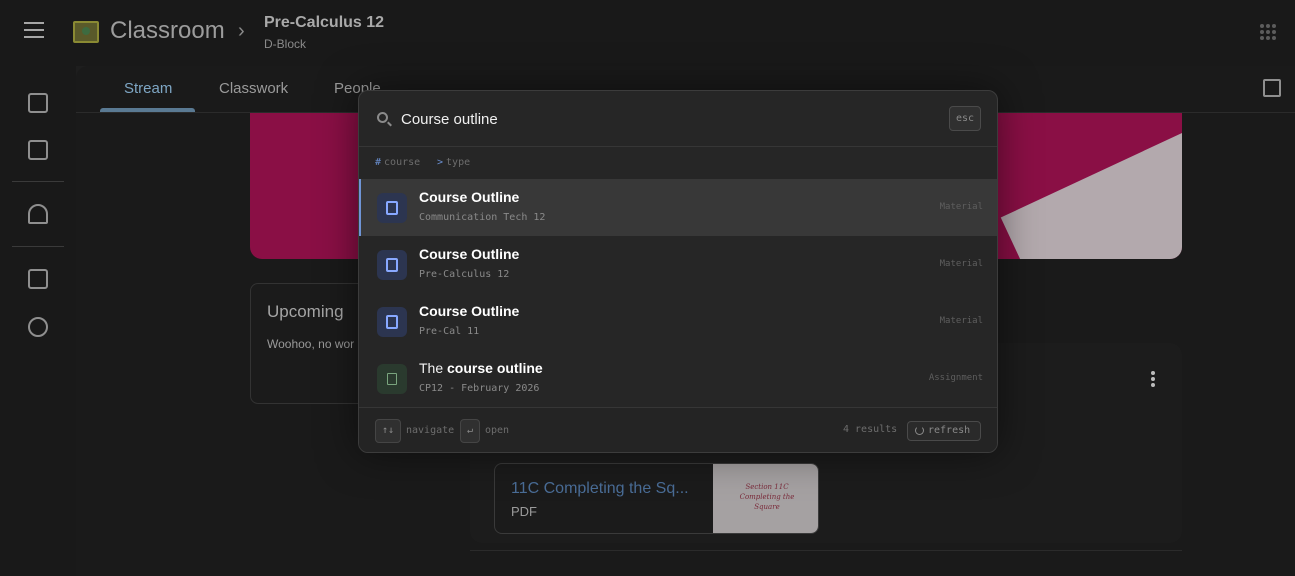  What do you see at coordinates (524, 511) in the screenshot?
I see `attachment-type: PDF` at bounding box center [524, 511].